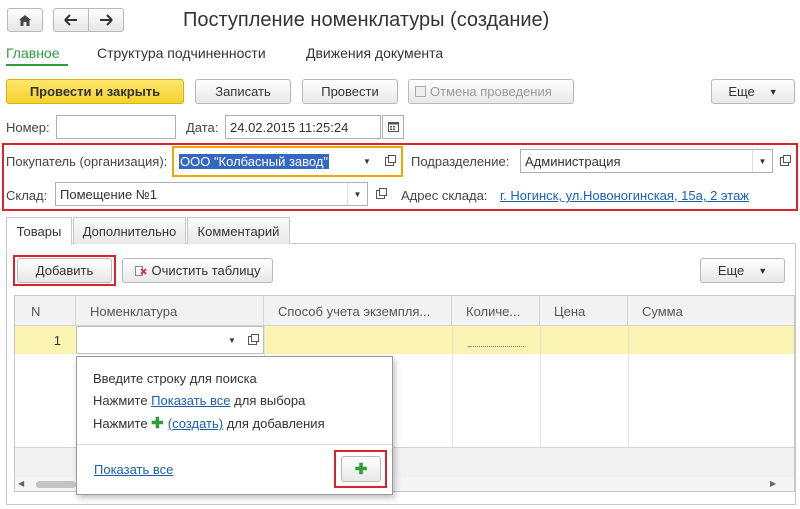 This screenshot has width=800, height=509. I want to click on nomenclature-open-button, so click(252, 340).